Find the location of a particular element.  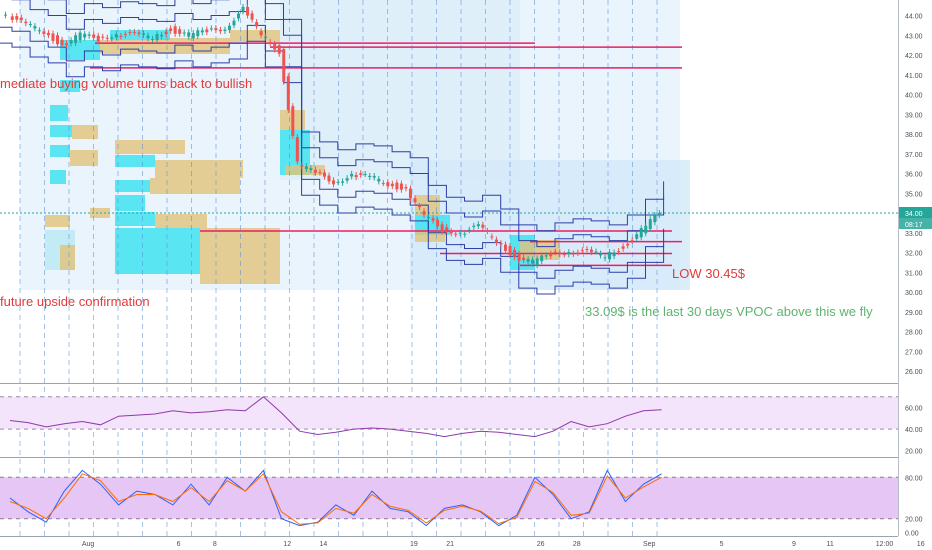

time-tick-label: 8 is located at coordinates (215, 544).